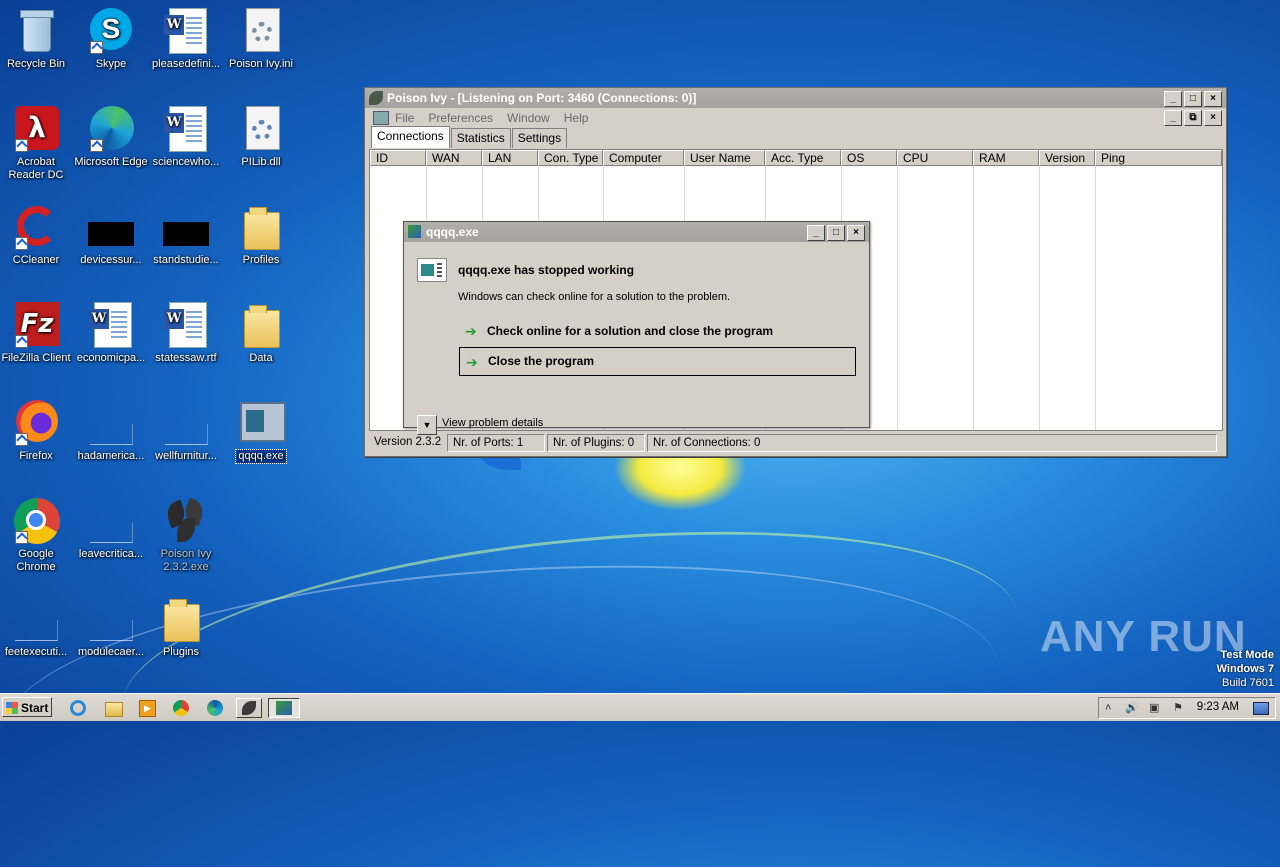  What do you see at coordinates (181, 708) in the screenshot?
I see `chrome-taskbar-icon` at bounding box center [181, 708].